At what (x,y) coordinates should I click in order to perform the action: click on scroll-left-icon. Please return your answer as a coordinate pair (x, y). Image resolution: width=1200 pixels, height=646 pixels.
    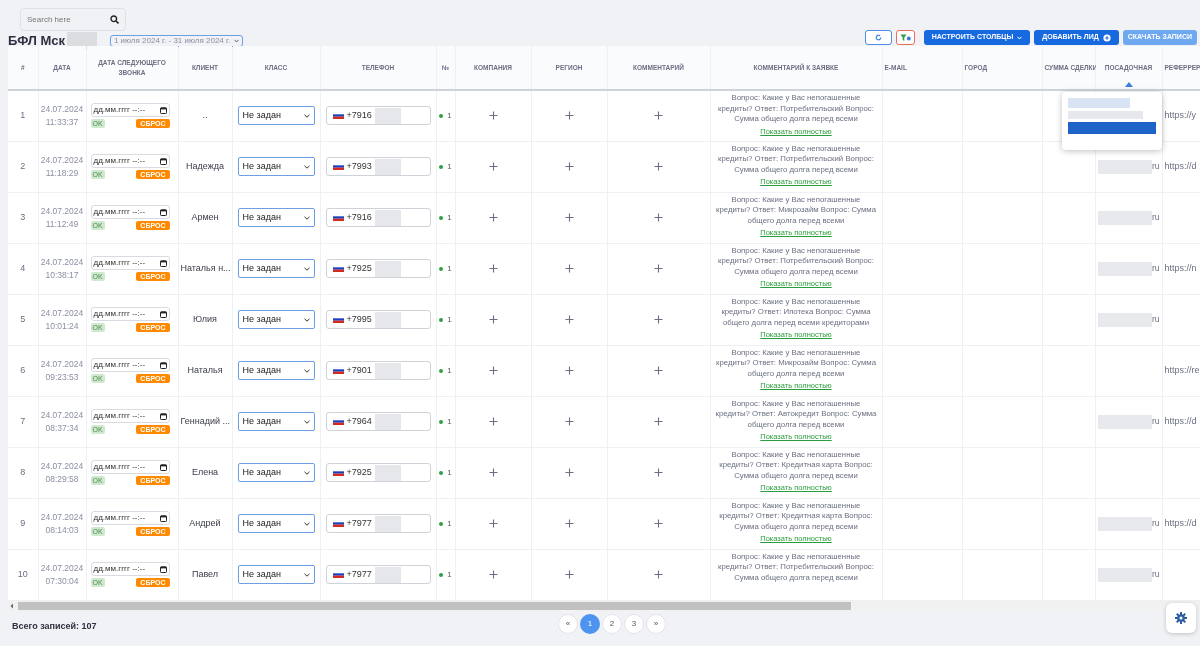
    Looking at the image, I should click on (12, 605).